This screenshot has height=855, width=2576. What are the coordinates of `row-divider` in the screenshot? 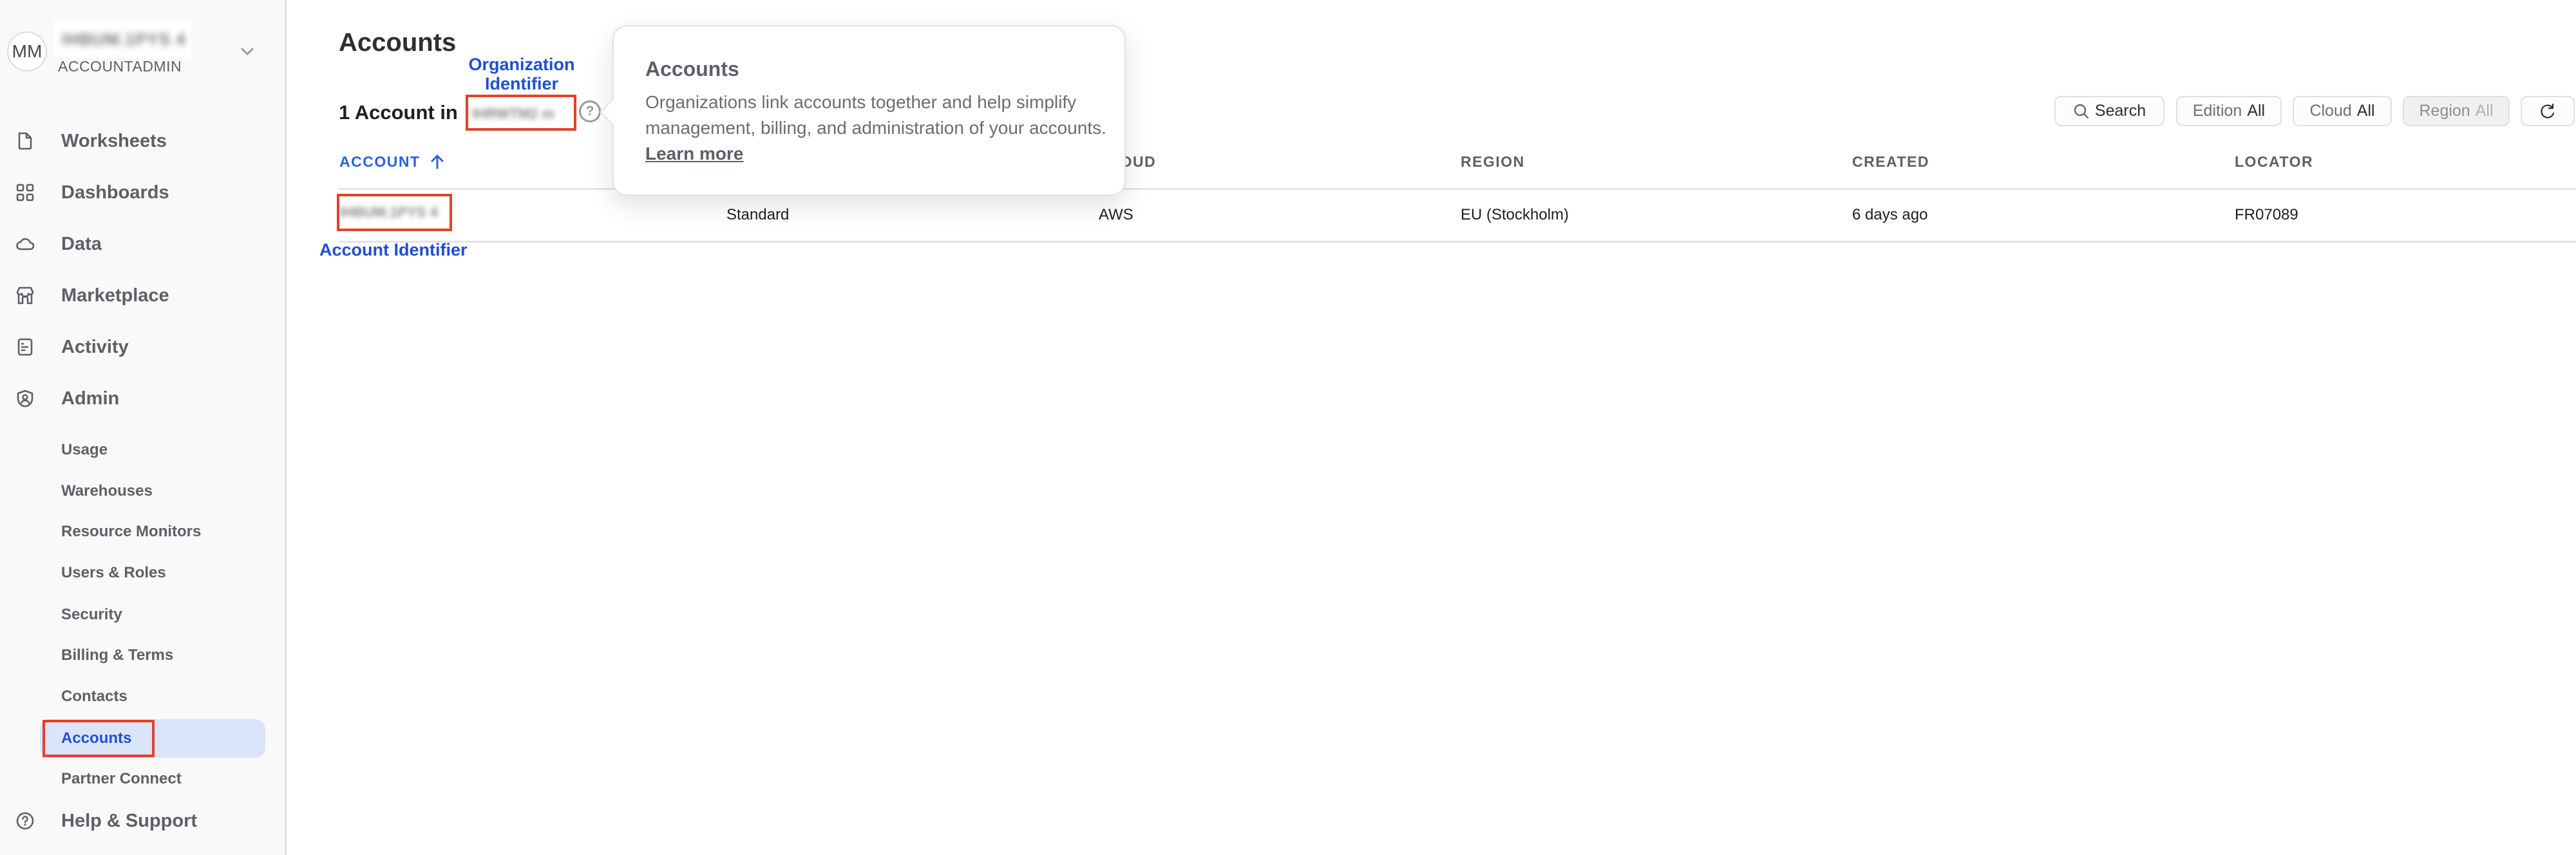 It's located at (1457, 242).